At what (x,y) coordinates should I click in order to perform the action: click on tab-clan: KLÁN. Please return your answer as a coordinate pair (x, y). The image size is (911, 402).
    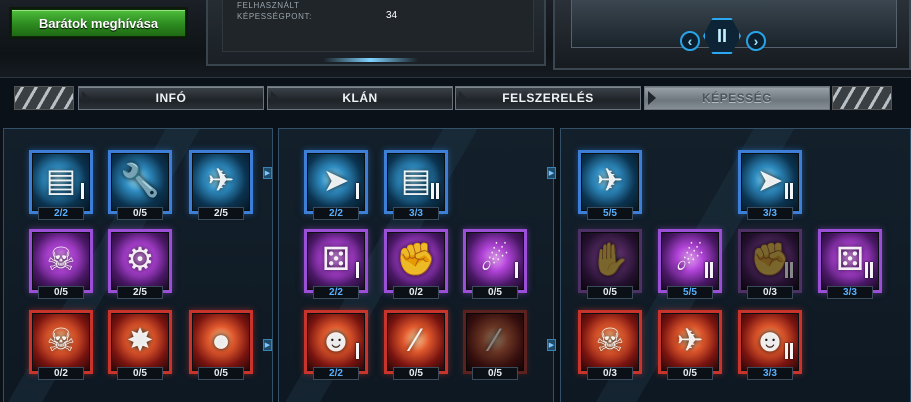
    Looking at the image, I should click on (360, 98).